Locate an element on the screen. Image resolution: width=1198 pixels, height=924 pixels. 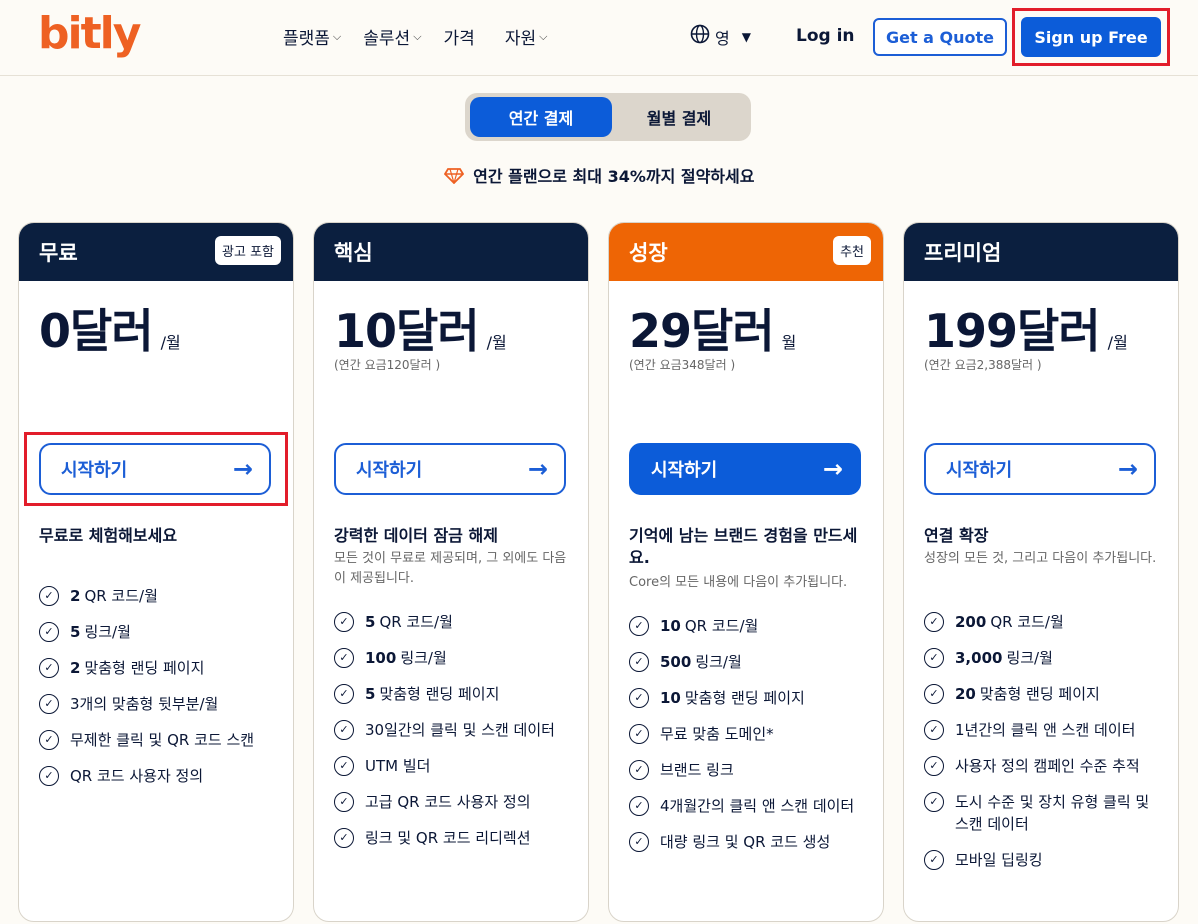
list-item: ✓ UTM 빌더 is located at coordinates (454, 766).